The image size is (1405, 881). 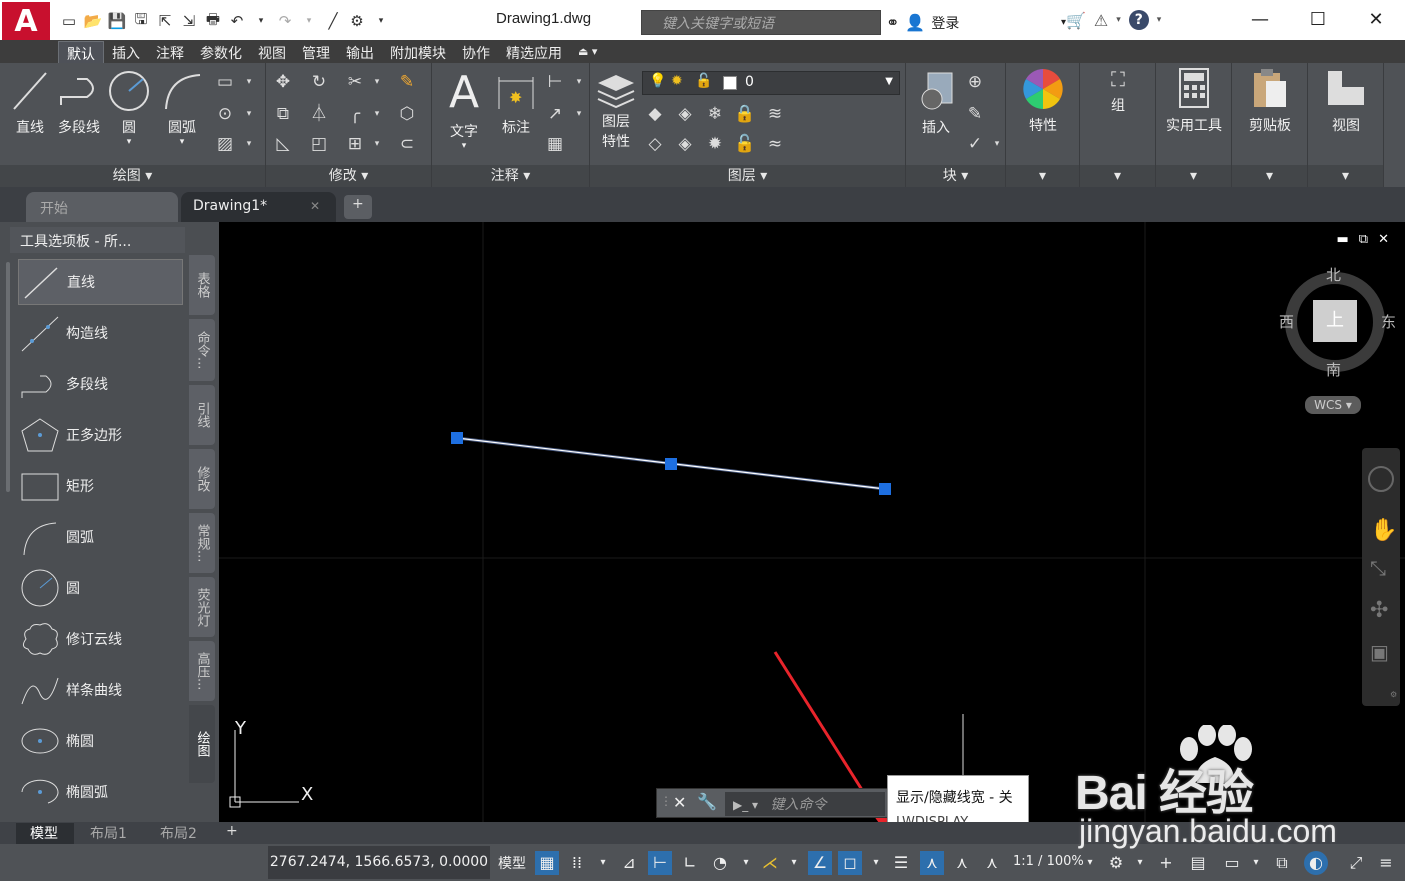 I want to click on insert-block-tool: 插入, so click(x=936, y=103).